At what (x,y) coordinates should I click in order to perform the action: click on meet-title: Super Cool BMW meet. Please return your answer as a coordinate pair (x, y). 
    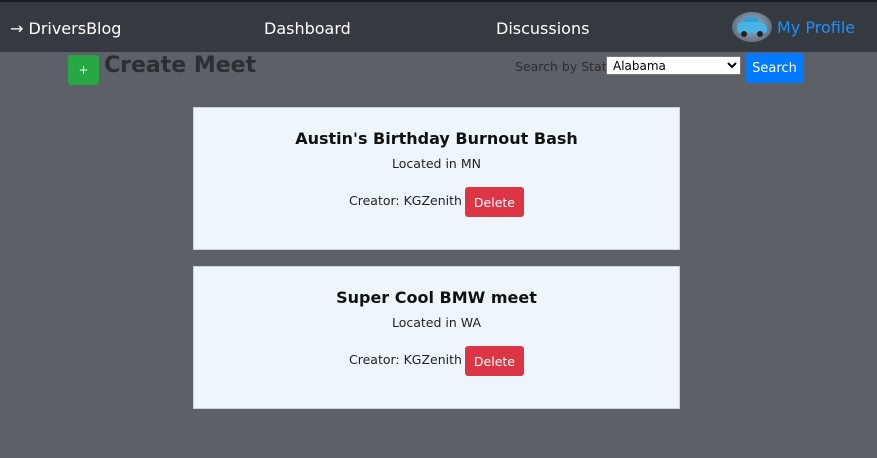
    Looking at the image, I should click on (436, 297).